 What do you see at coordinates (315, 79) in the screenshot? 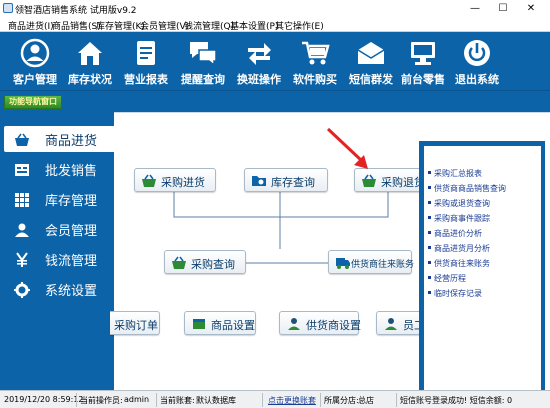
I see `toolbar-label: 软件购买` at bounding box center [315, 79].